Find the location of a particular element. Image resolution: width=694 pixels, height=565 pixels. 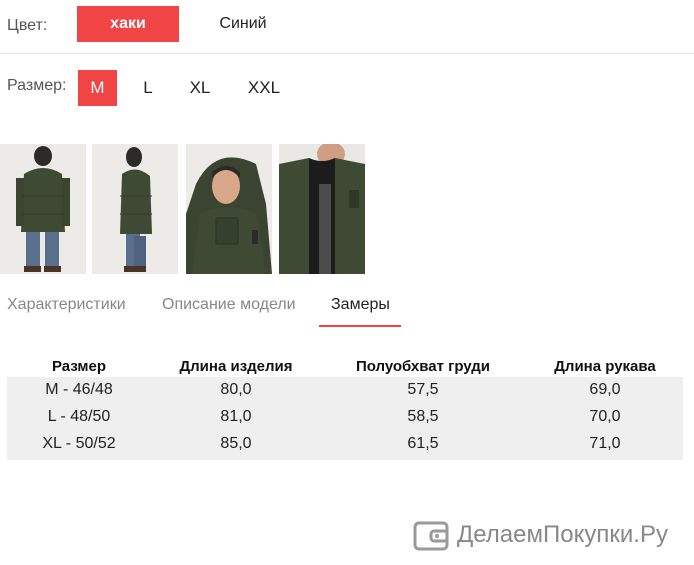

table-cell: 85,0 is located at coordinates (236, 443).